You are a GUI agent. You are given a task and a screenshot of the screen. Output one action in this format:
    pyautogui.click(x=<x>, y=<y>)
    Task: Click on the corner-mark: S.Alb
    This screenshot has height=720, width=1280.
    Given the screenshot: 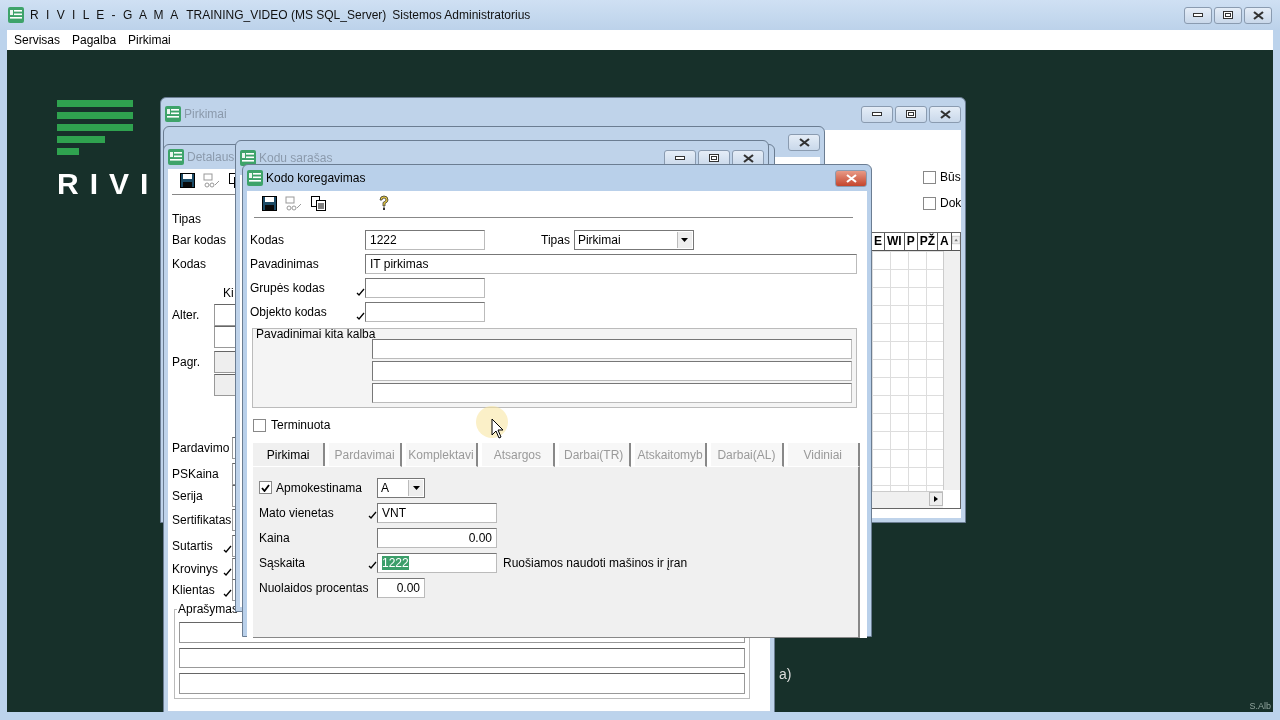 What is the action you would take?
    pyautogui.click(x=1260, y=706)
    